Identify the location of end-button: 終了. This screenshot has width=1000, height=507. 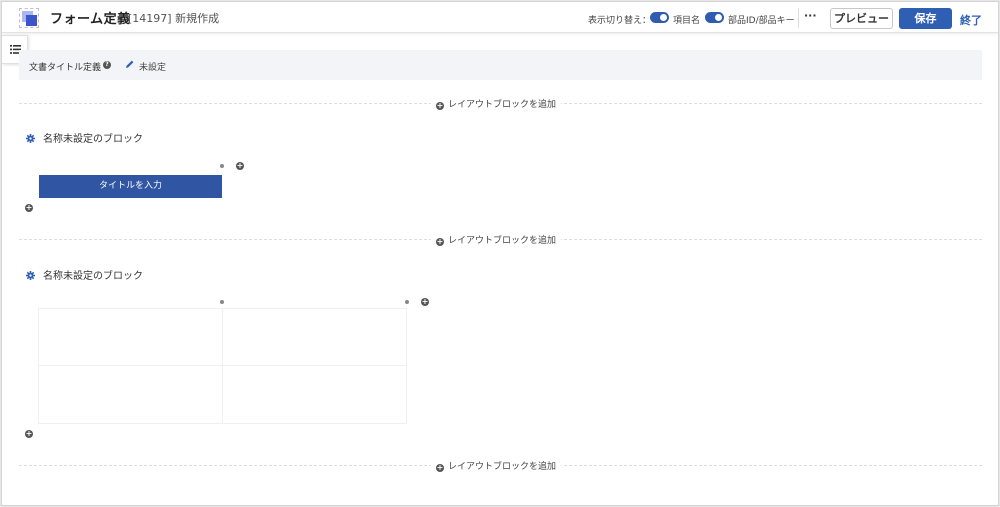
(971, 20).